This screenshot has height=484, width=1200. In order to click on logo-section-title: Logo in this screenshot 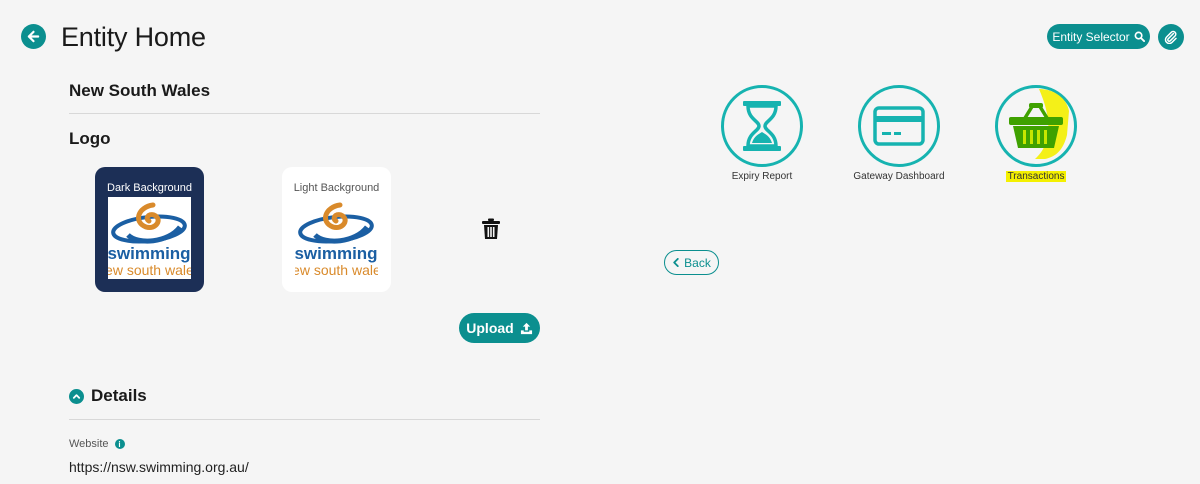, I will do `click(90, 138)`.